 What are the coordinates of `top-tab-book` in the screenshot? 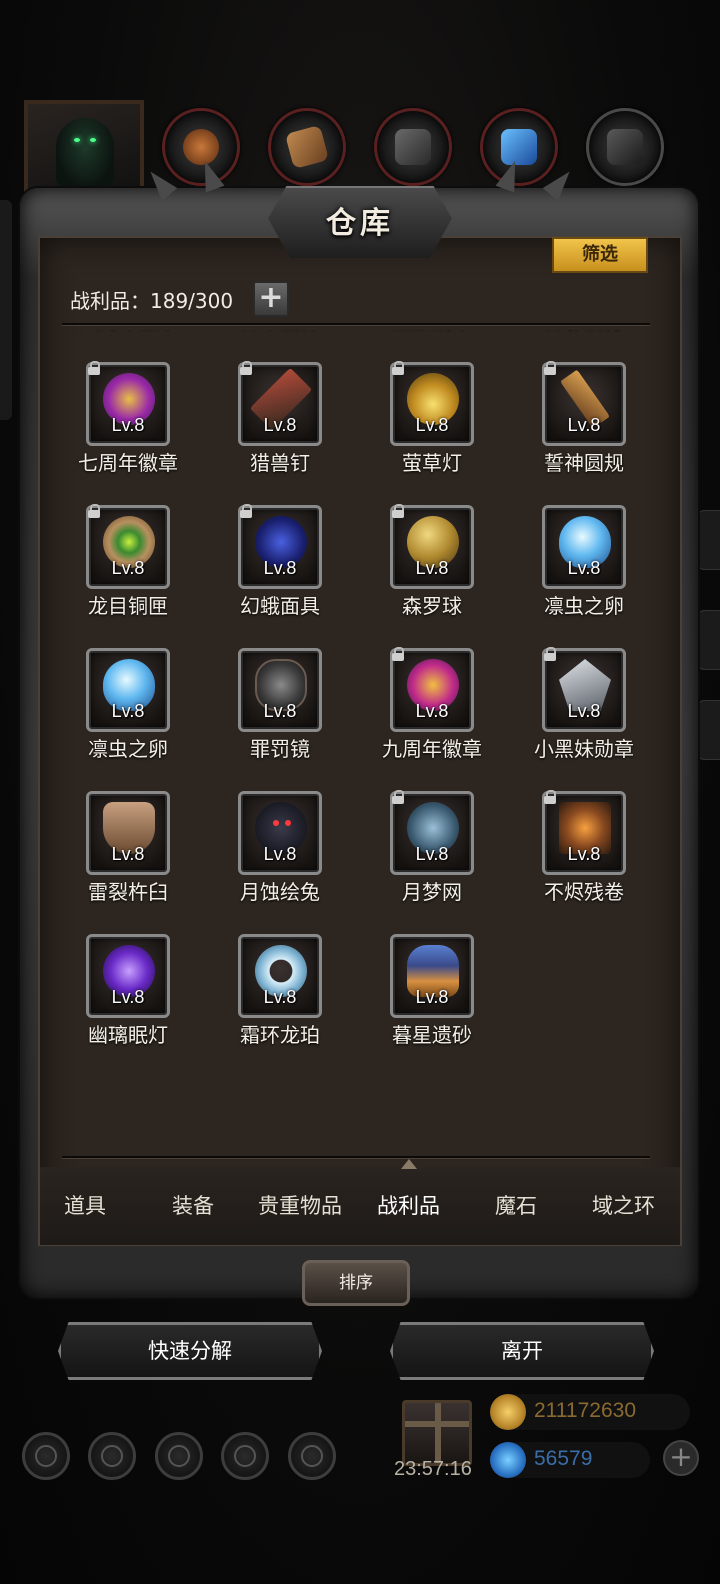 It's located at (307, 147).